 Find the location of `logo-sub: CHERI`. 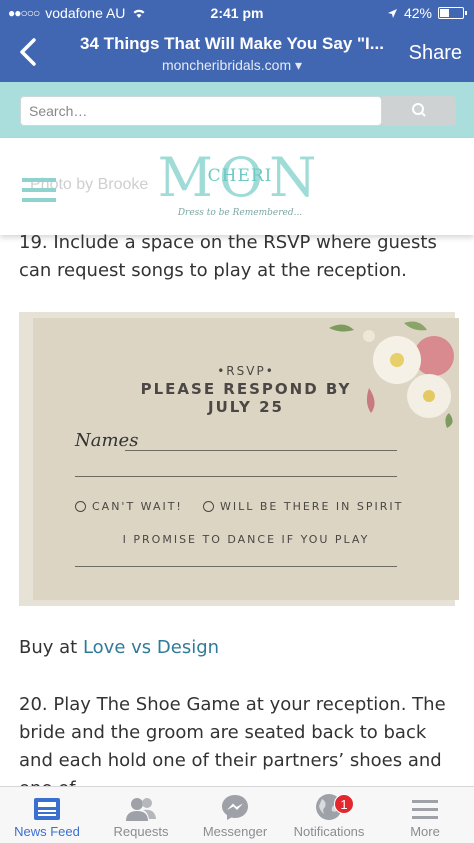

logo-sub: CHERI is located at coordinates (240, 176).